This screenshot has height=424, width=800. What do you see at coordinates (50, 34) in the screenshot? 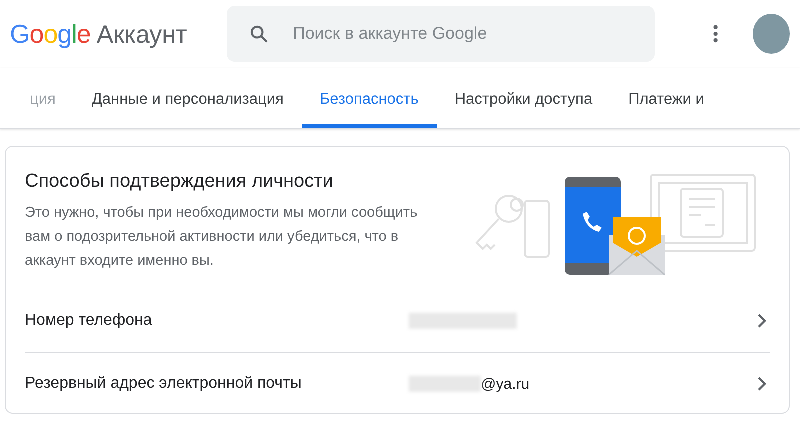
I see `google-logo: Google` at bounding box center [50, 34].